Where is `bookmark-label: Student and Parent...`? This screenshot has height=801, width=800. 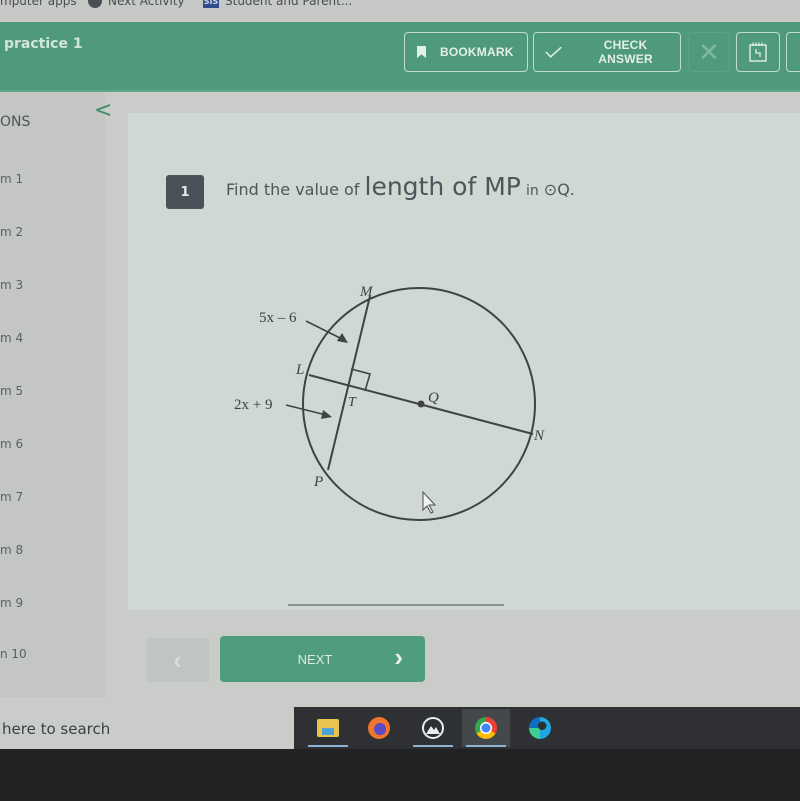 bookmark-label: Student and Parent... is located at coordinates (289, 4).